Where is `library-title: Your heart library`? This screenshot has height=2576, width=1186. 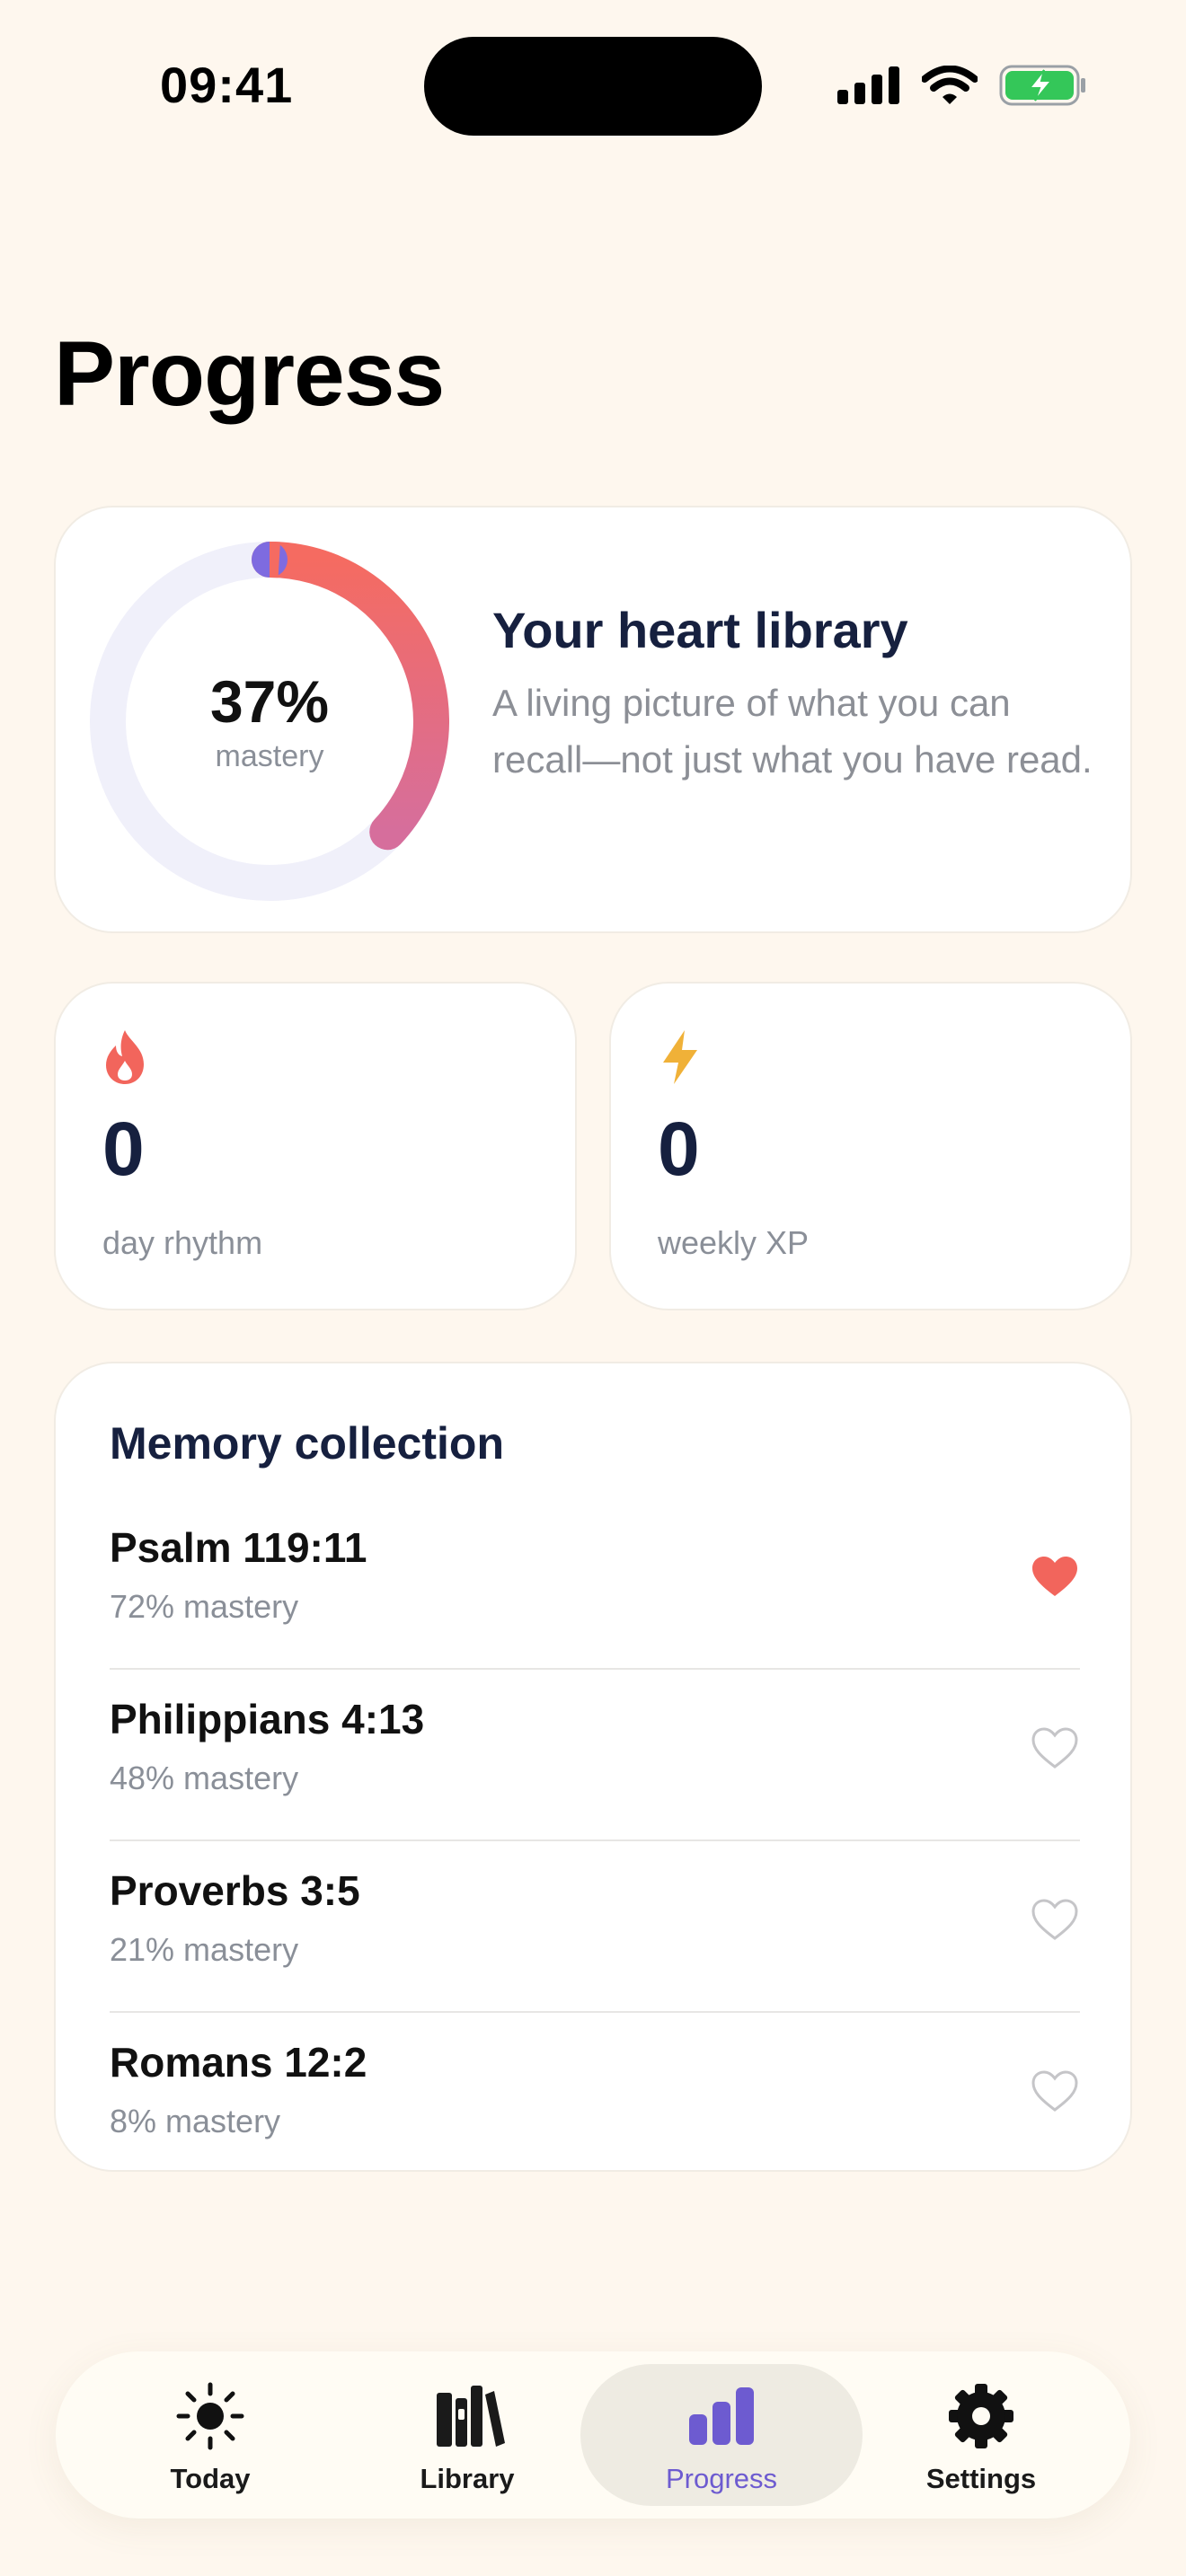
library-title: Your heart library is located at coordinates (700, 630).